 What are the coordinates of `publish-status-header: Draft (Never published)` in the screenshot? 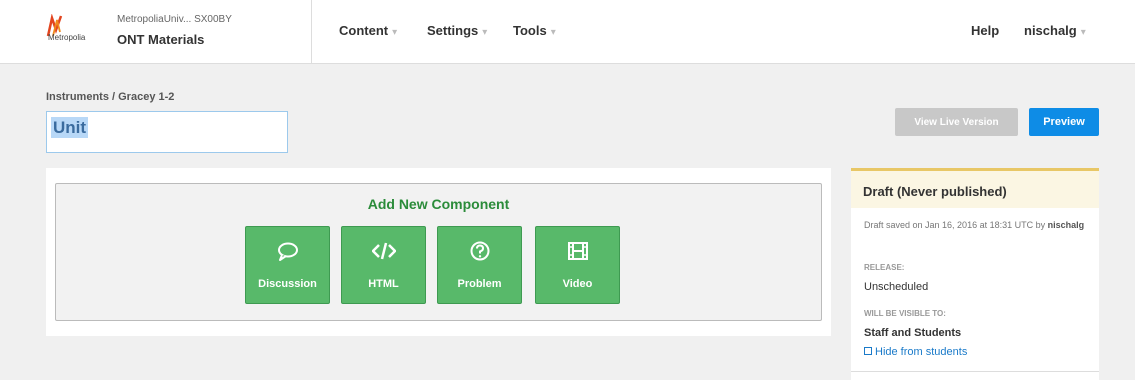 It's located at (975, 189).